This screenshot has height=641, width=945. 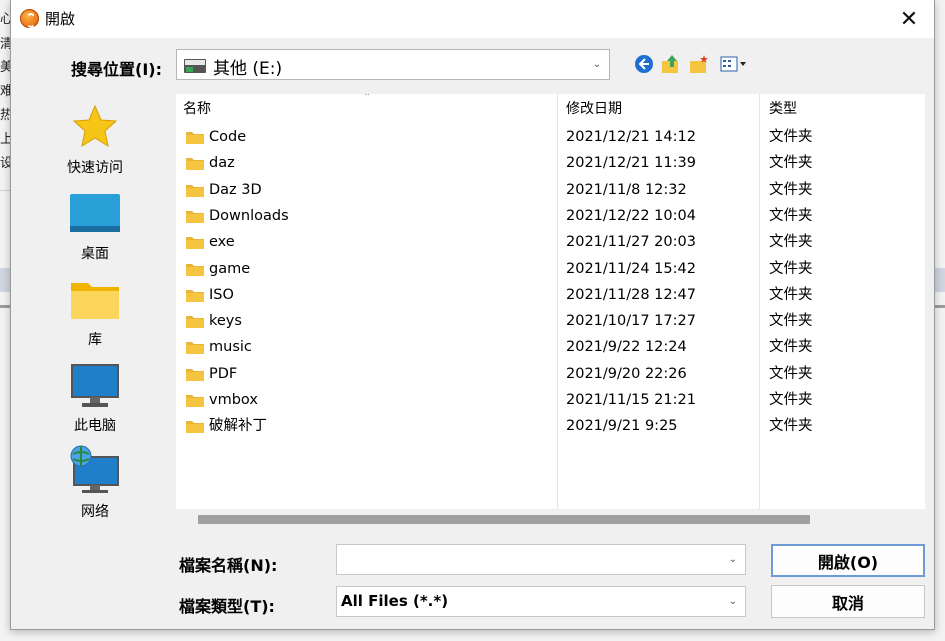 I want to click on file-name: Downloads, so click(x=249, y=215).